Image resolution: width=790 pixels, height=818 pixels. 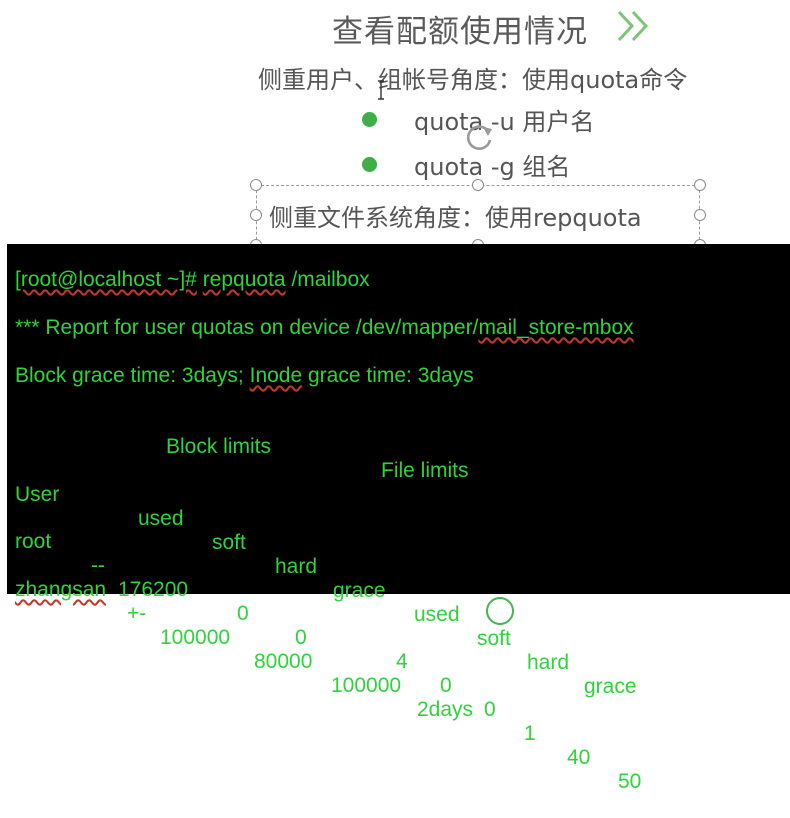 I want to click on row-file-used: 4, so click(x=402, y=661).